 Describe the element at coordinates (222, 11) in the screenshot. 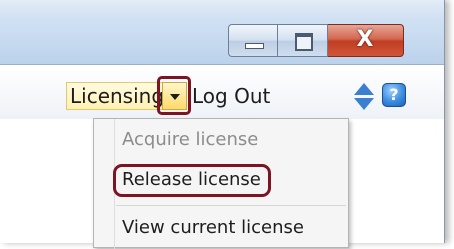

I see `title-bar-shine` at that location.